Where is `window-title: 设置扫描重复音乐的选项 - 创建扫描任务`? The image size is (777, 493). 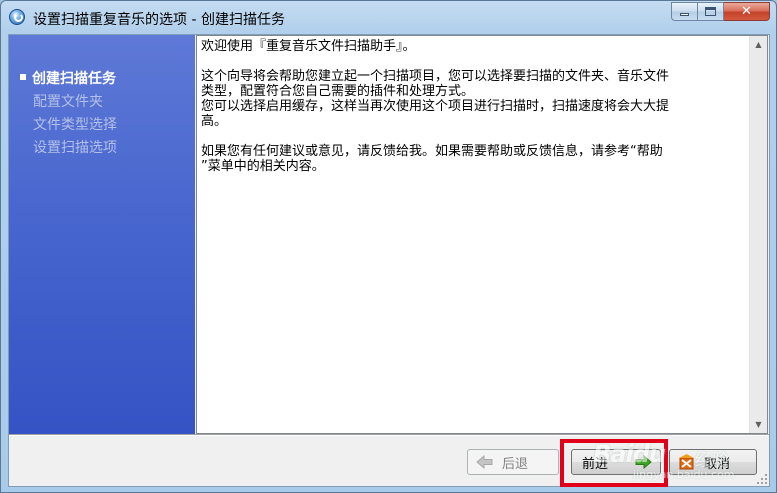
window-title: 设置扫描重复音乐的选项 - 创建扫描任务 is located at coordinates (159, 20).